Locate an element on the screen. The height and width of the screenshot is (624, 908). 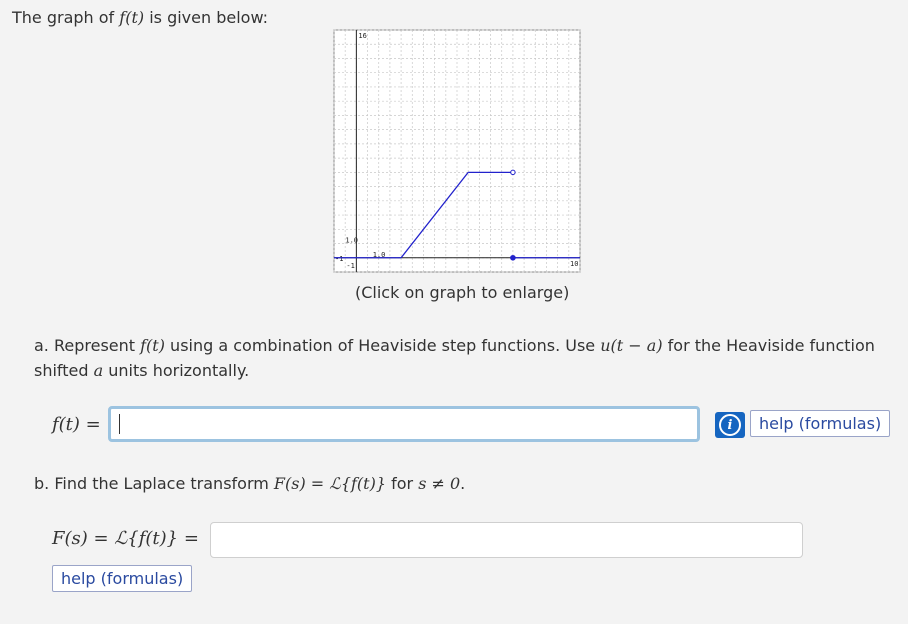
answer-b-input is located at coordinates (506, 540).